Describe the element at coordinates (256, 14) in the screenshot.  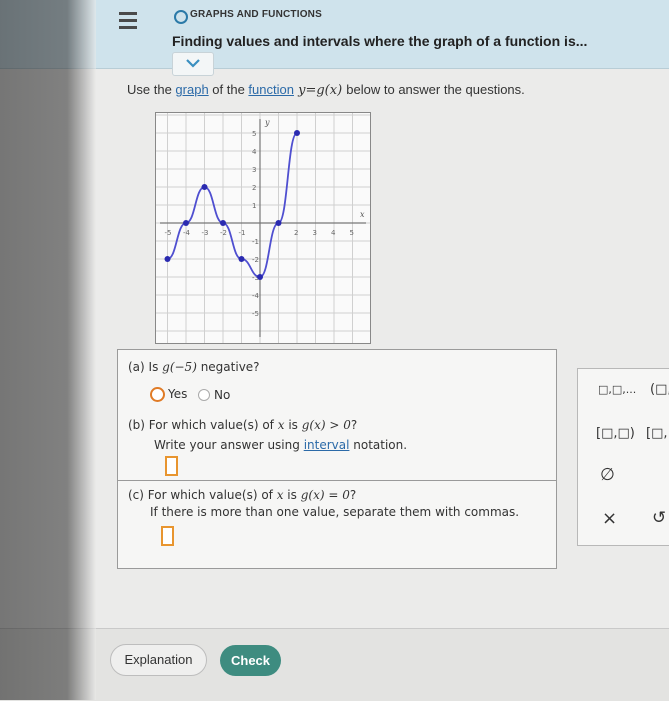
I see `topic-label: GRAPHS AND FUNCTIONS` at that location.